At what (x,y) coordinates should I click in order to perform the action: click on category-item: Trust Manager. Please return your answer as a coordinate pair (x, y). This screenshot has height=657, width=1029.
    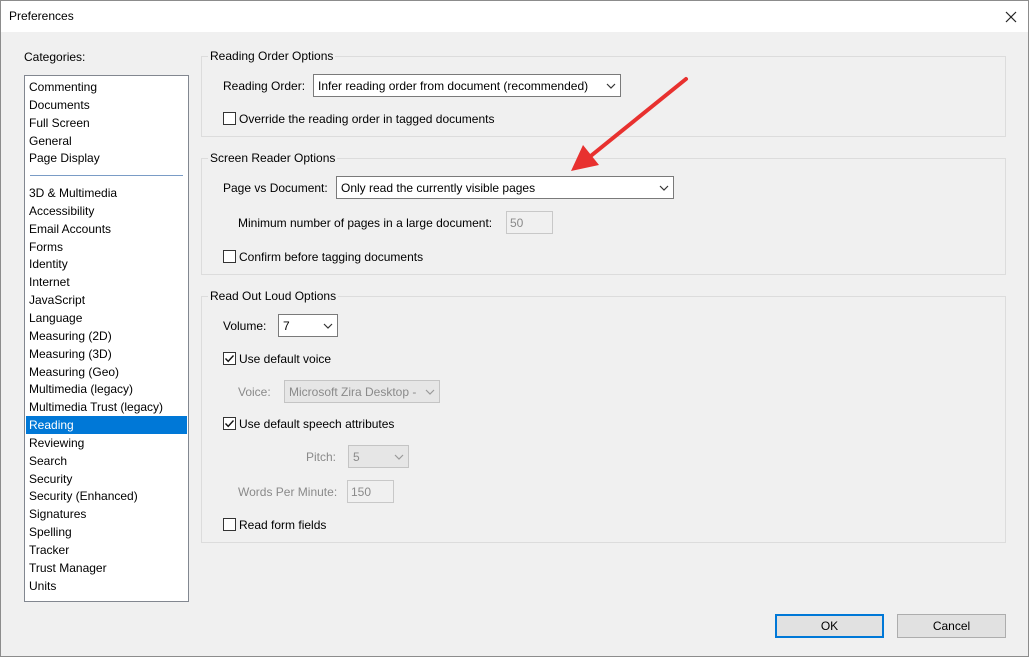
    Looking at the image, I should click on (106, 568).